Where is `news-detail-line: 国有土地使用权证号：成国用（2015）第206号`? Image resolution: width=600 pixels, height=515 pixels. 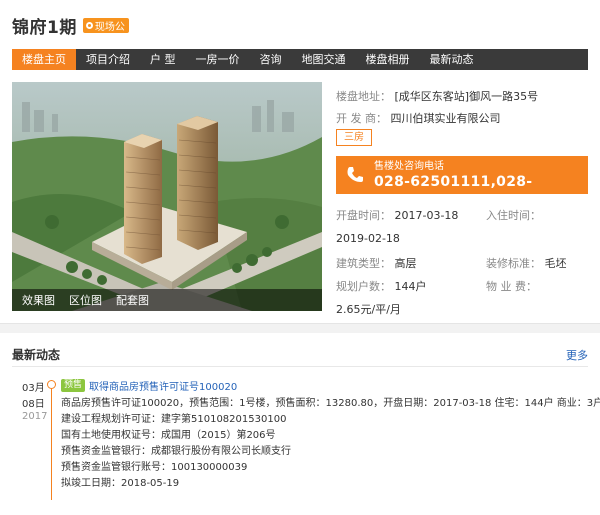
news-detail-line: 国有土地使用权证号：成国用（2015）第206号 is located at coordinates (168, 435).